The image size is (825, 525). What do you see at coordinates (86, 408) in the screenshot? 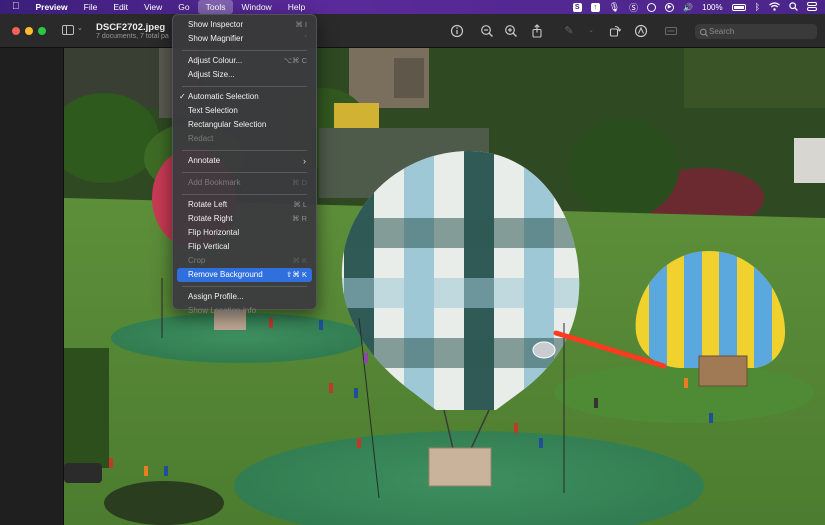
I see `hedge` at bounding box center [86, 408].